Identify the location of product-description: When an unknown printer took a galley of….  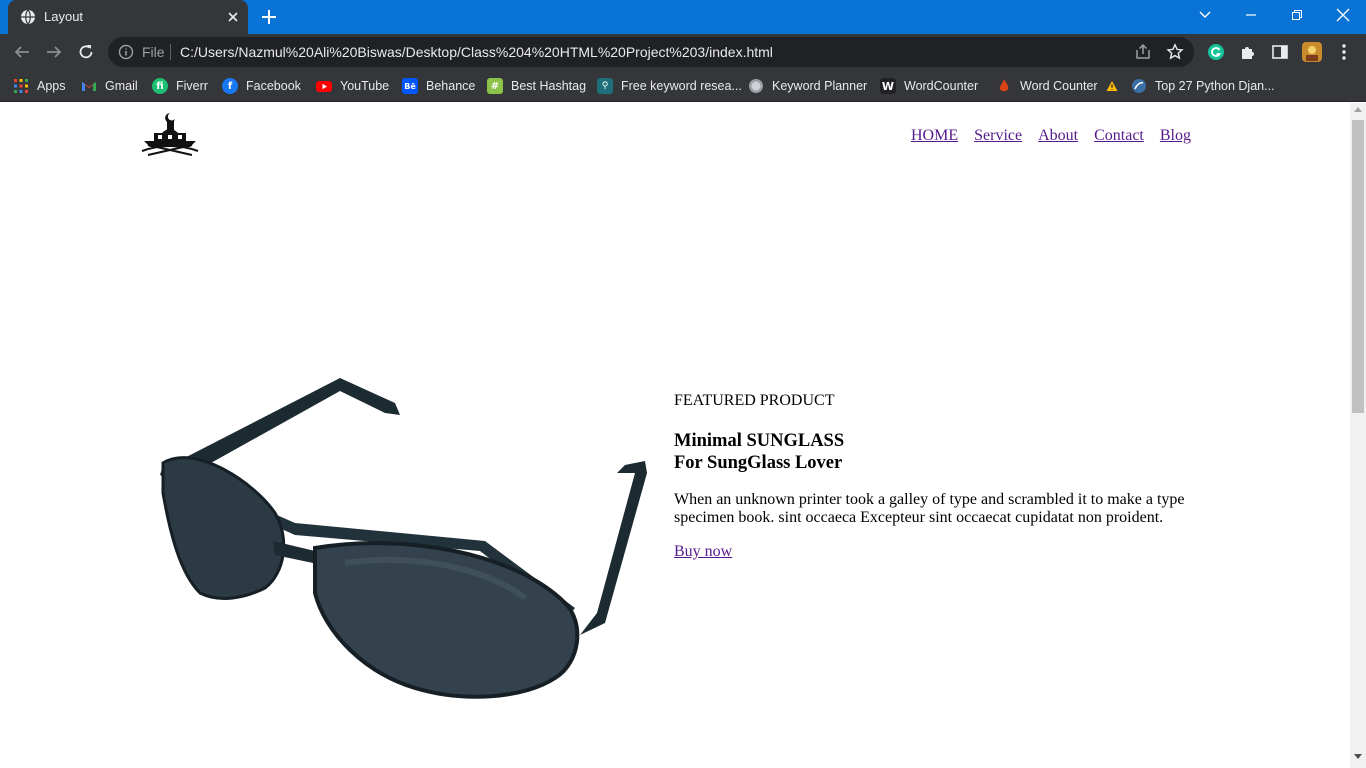
(929, 508).